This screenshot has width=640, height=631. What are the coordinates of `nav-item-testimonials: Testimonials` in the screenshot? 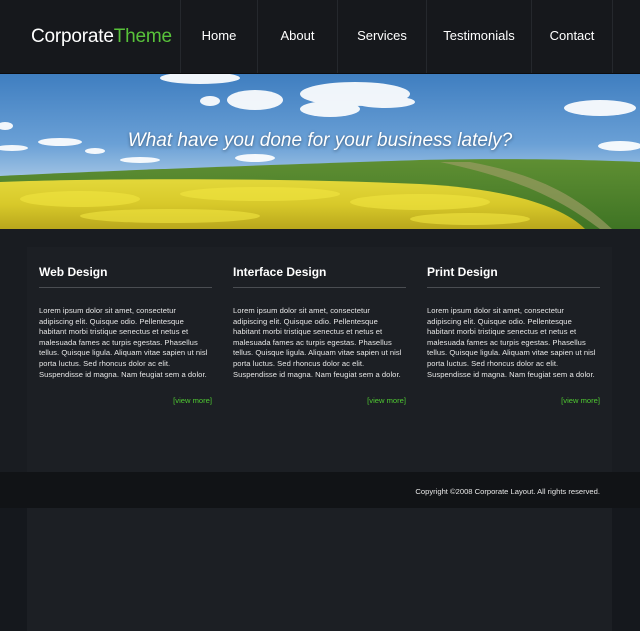 It's located at (478, 36).